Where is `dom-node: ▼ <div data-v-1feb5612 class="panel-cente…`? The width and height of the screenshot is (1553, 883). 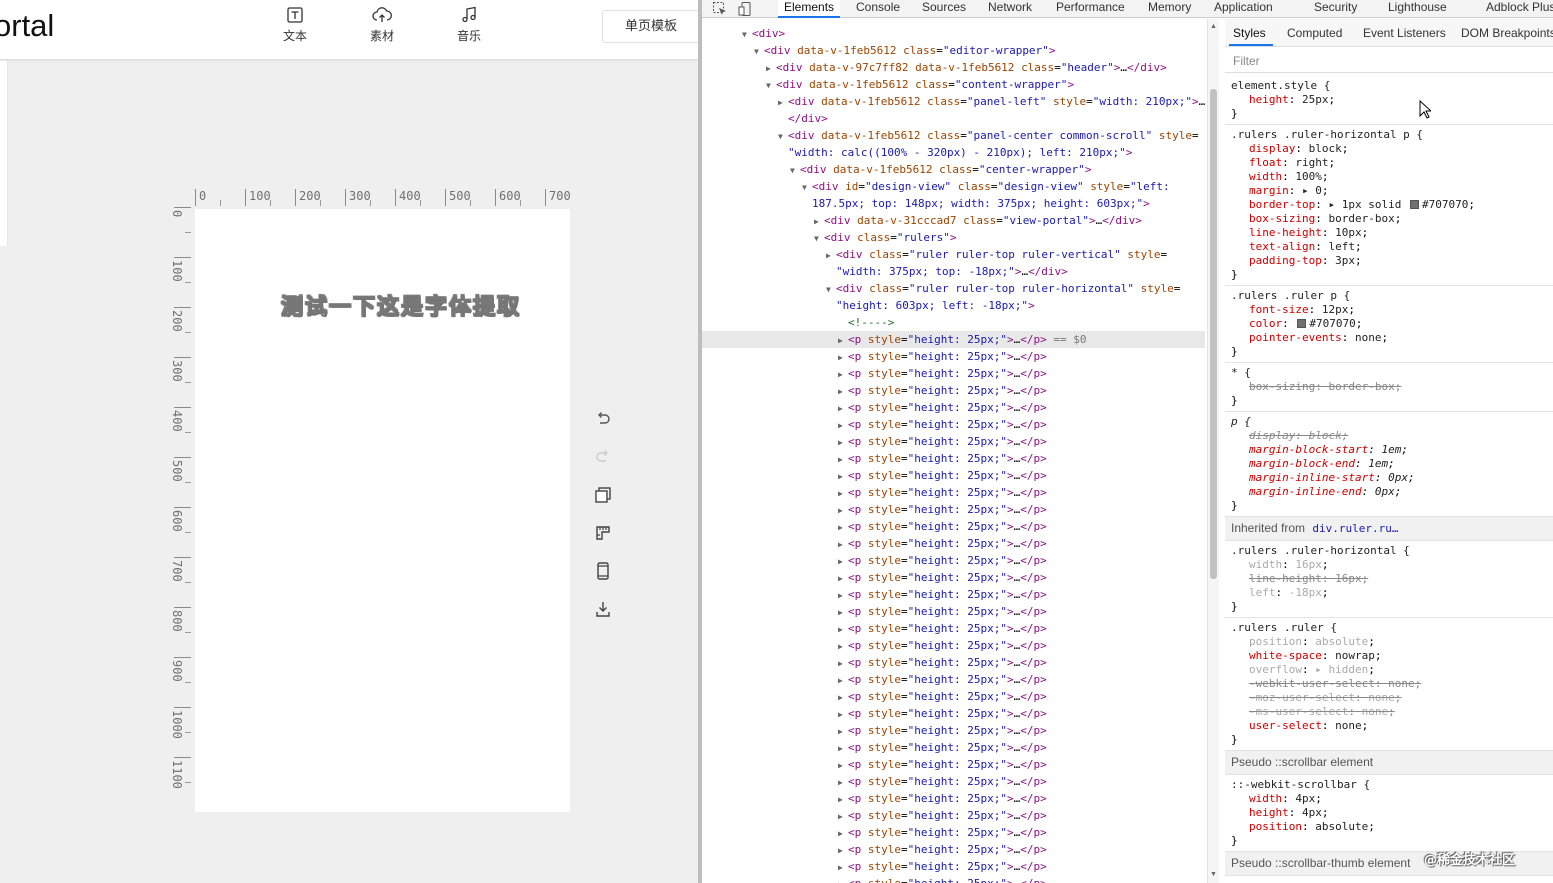
dom-node: ▼ <div data-v-1feb5612 class="panel-cente… is located at coordinates (953, 135).